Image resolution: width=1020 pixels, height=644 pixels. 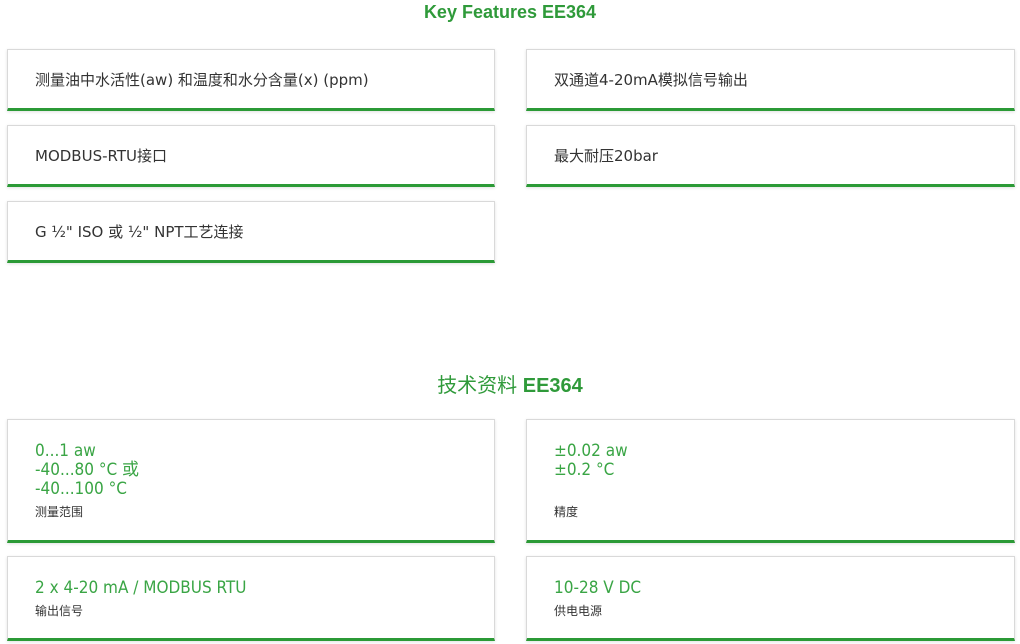 What do you see at coordinates (651, 79) in the screenshot?
I see `feature-text: 双通道4-20mA模拟信号输出` at bounding box center [651, 79].